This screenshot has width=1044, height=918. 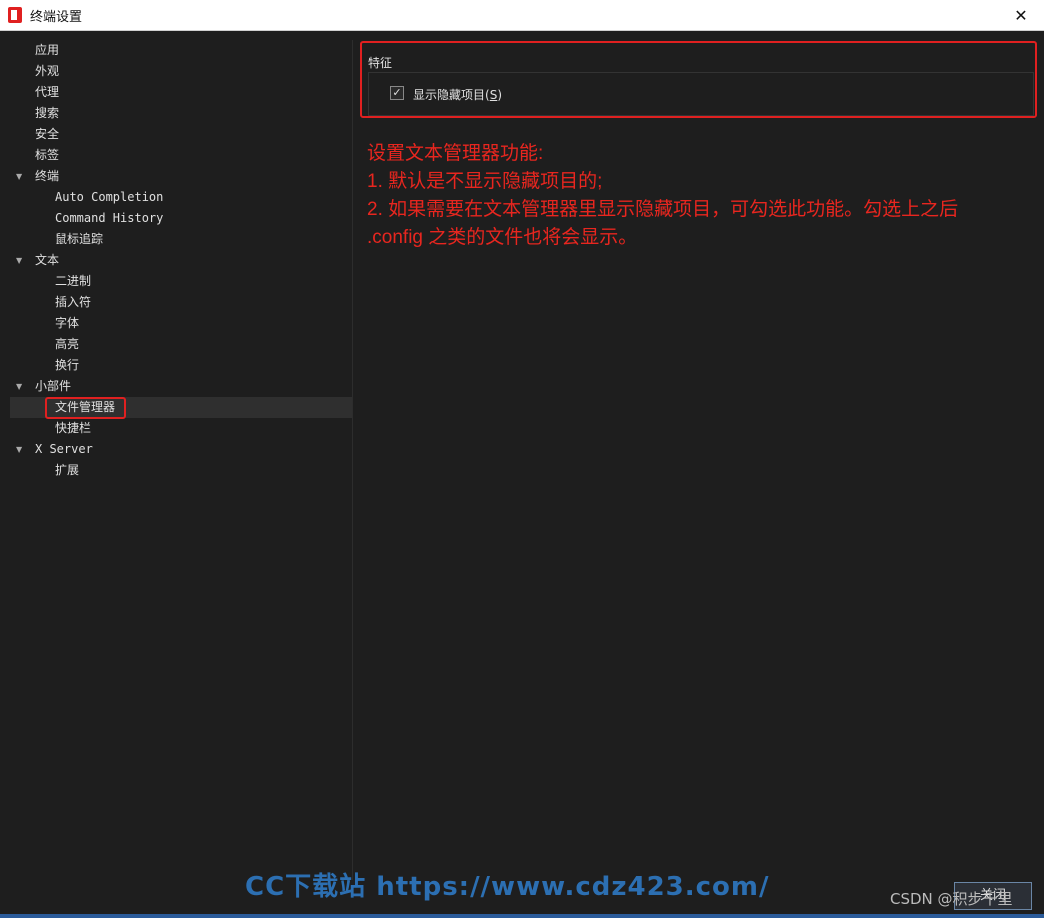 What do you see at coordinates (181, 302) in the screenshot?
I see `tree-item: 插入符` at bounding box center [181, 302].